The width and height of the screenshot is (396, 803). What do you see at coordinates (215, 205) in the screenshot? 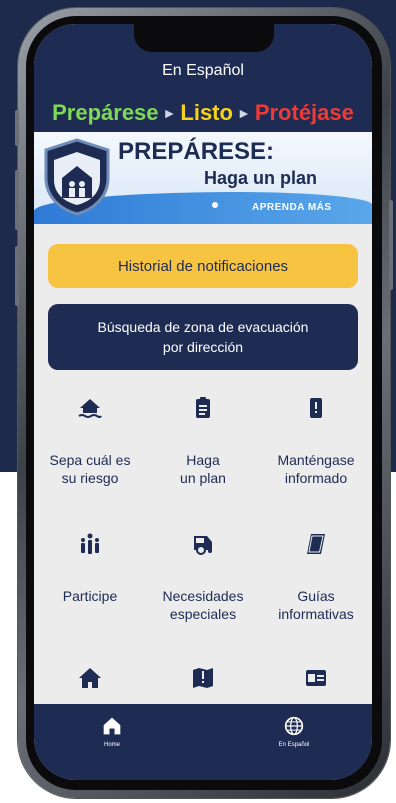
I see `carousel-dot` at bounding box center [215, 205].